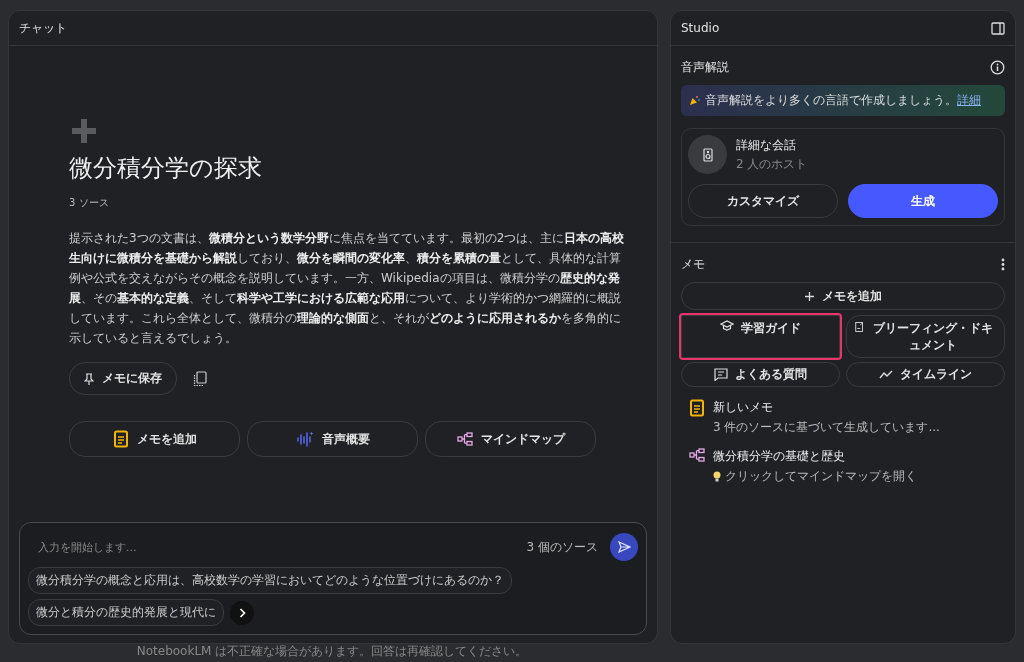  Describe the element at coordinates (694, 100) in the screenshot. I see `party-popper-icon` at that location.